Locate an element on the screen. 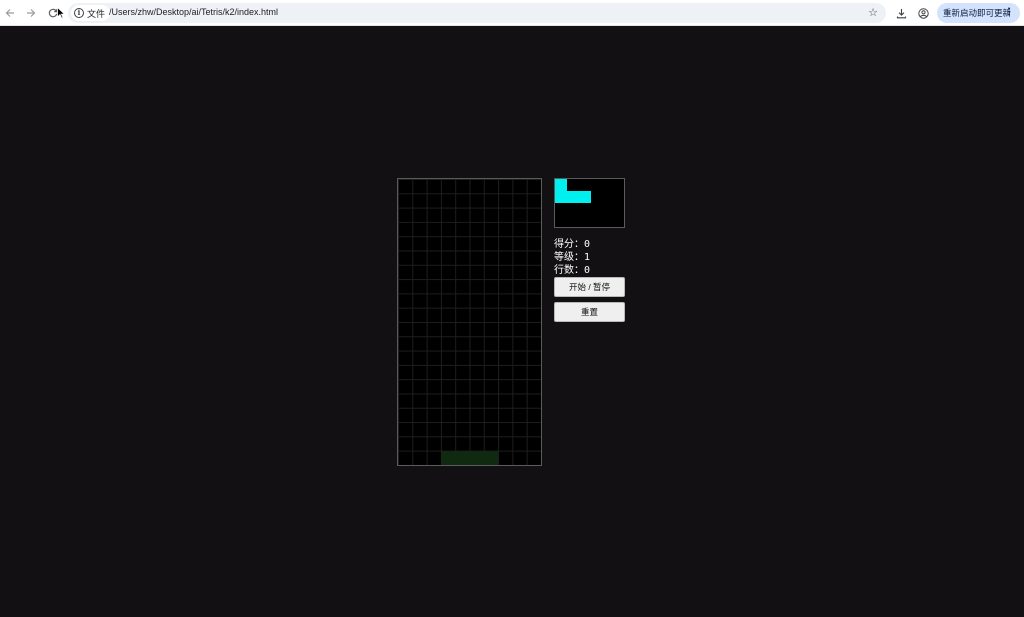  info-icon: i is located at coordinates (79, 13).